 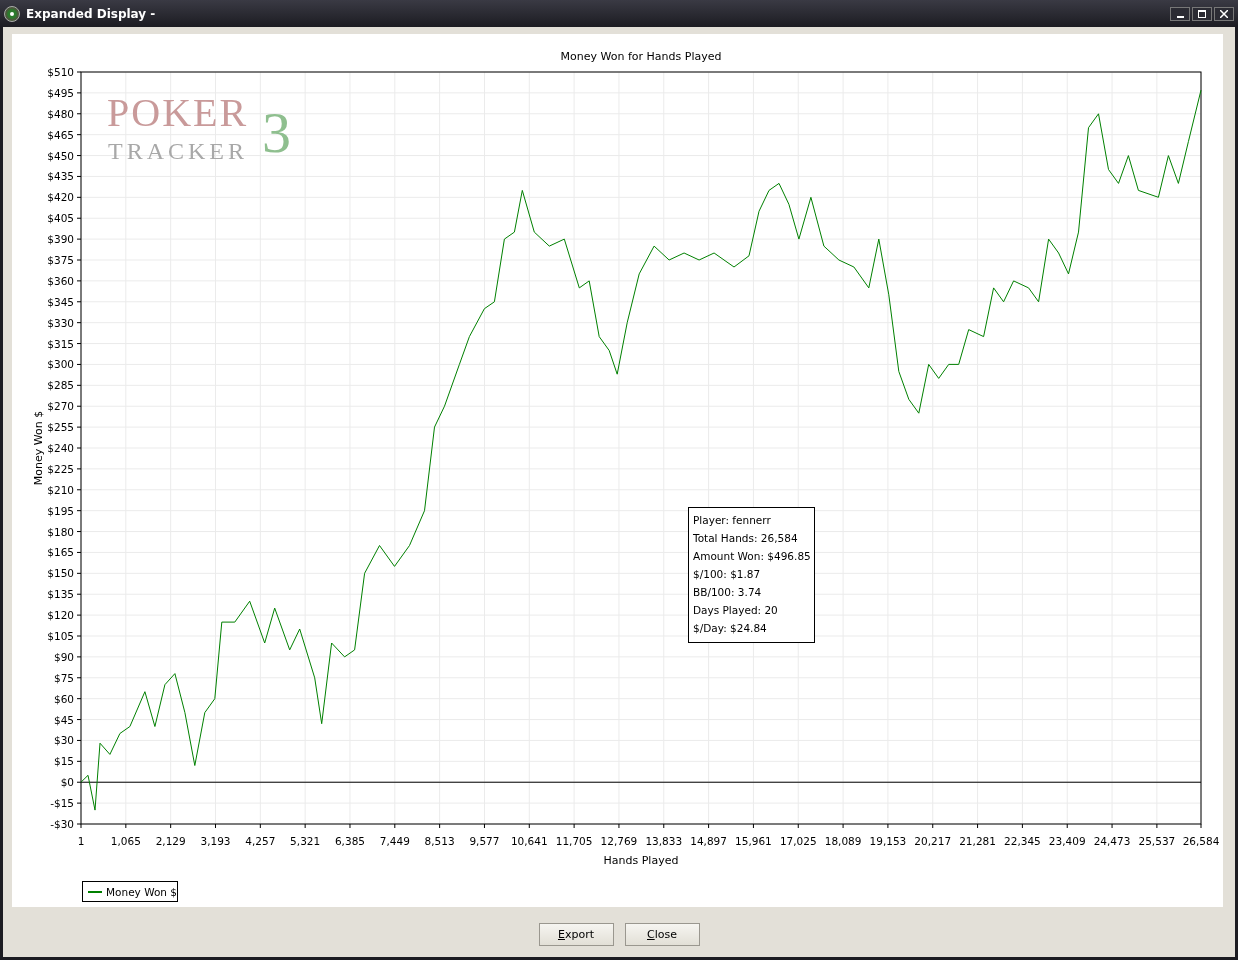 What do you see at coordinates (60, 72) in the screenshot?
I see `y-tick-label: $510` at bounding box center [60, 72].